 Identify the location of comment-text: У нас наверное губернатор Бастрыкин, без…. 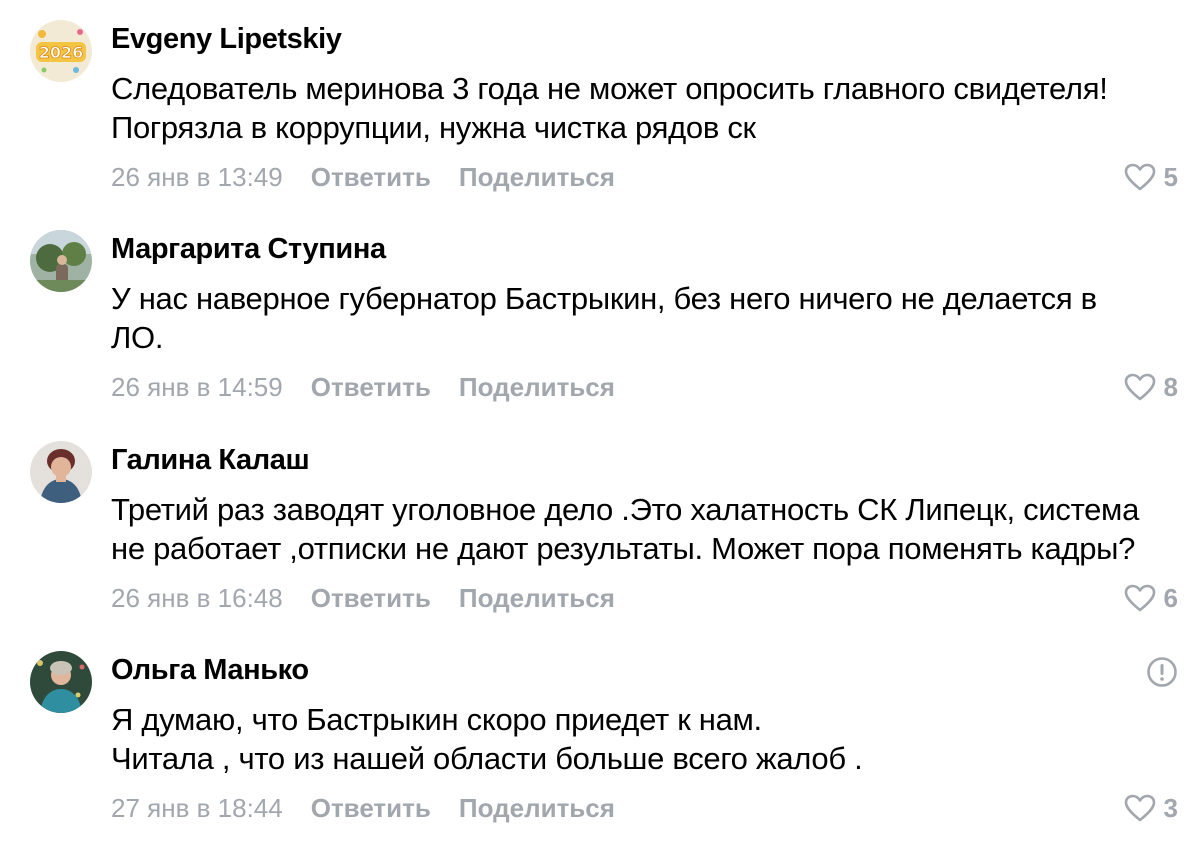
(646, 318).